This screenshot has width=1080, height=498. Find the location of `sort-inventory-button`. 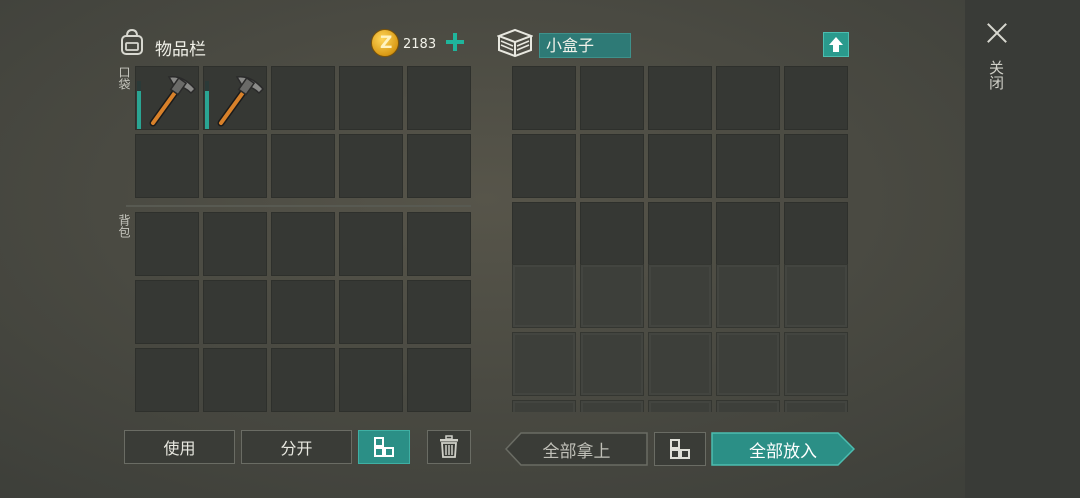

sort-inventory-button is located at coordinates (384, 447).